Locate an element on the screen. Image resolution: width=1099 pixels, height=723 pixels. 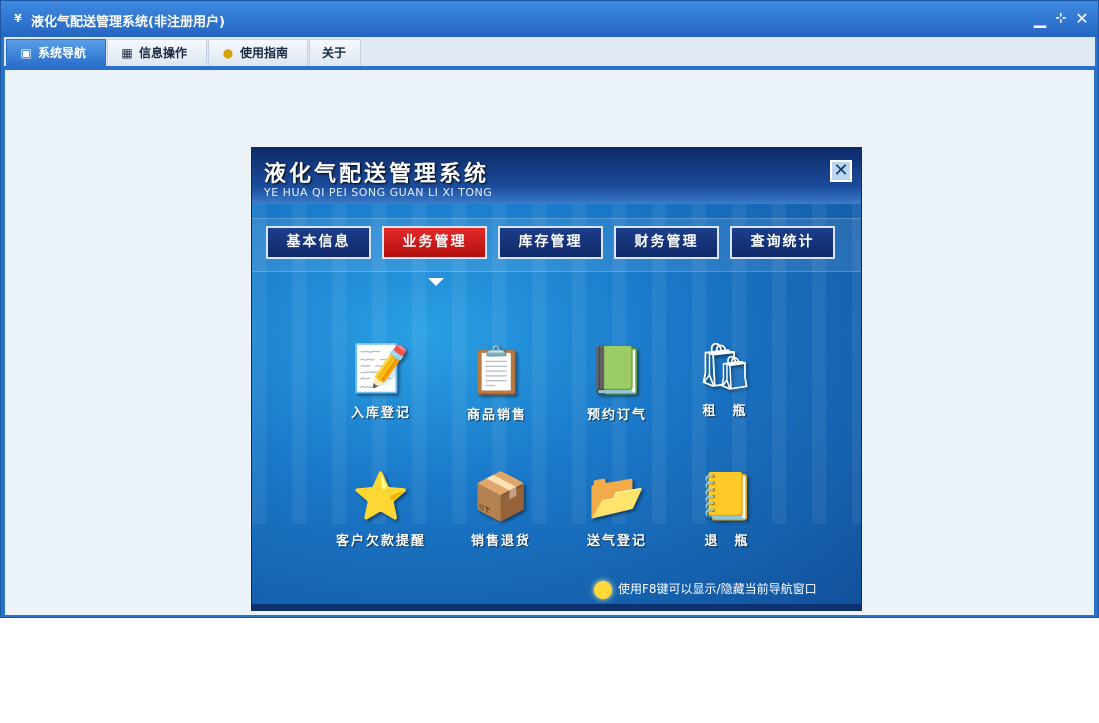
tab-system-nav: ▣ 系统导航 is located at coordinates (56, 52).